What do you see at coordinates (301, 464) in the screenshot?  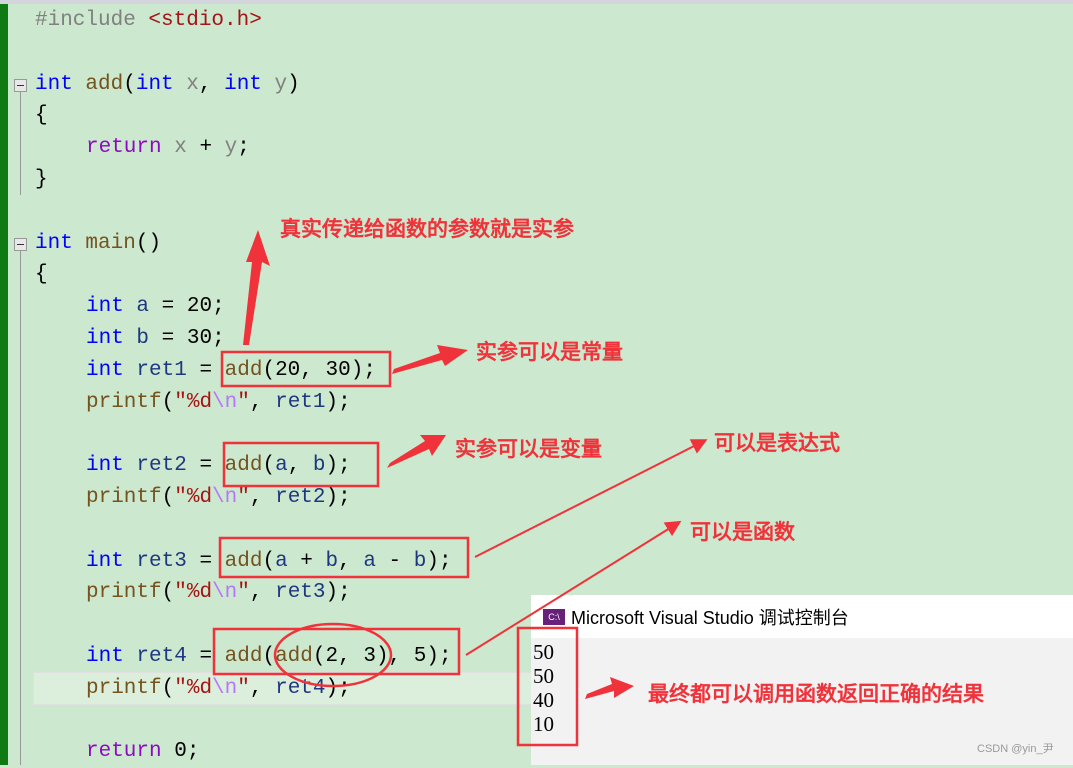 I see `highlight-box-variable` at bounding box center [301, 464].